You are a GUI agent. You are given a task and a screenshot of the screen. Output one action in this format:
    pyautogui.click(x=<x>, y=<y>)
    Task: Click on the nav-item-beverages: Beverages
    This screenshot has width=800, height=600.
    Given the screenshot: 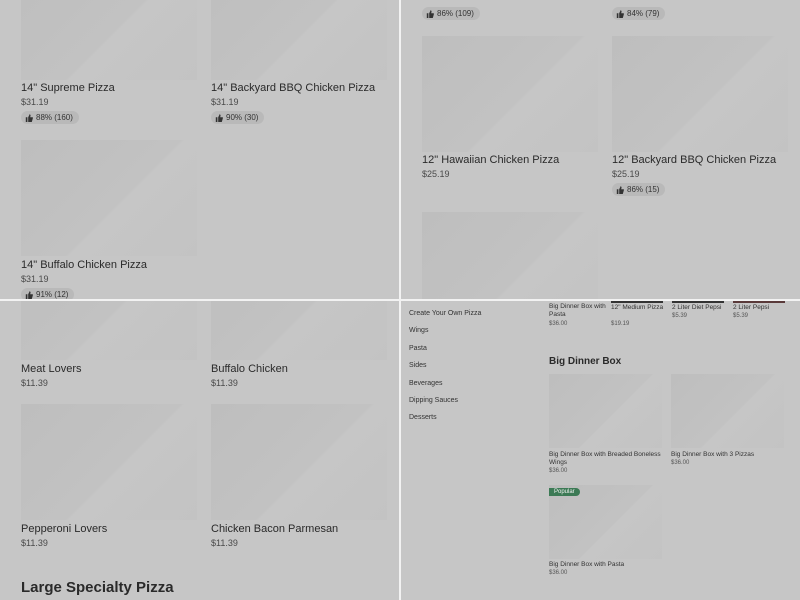 What is the action you would take?
    pyautogui.click(x=425, y=383)
    